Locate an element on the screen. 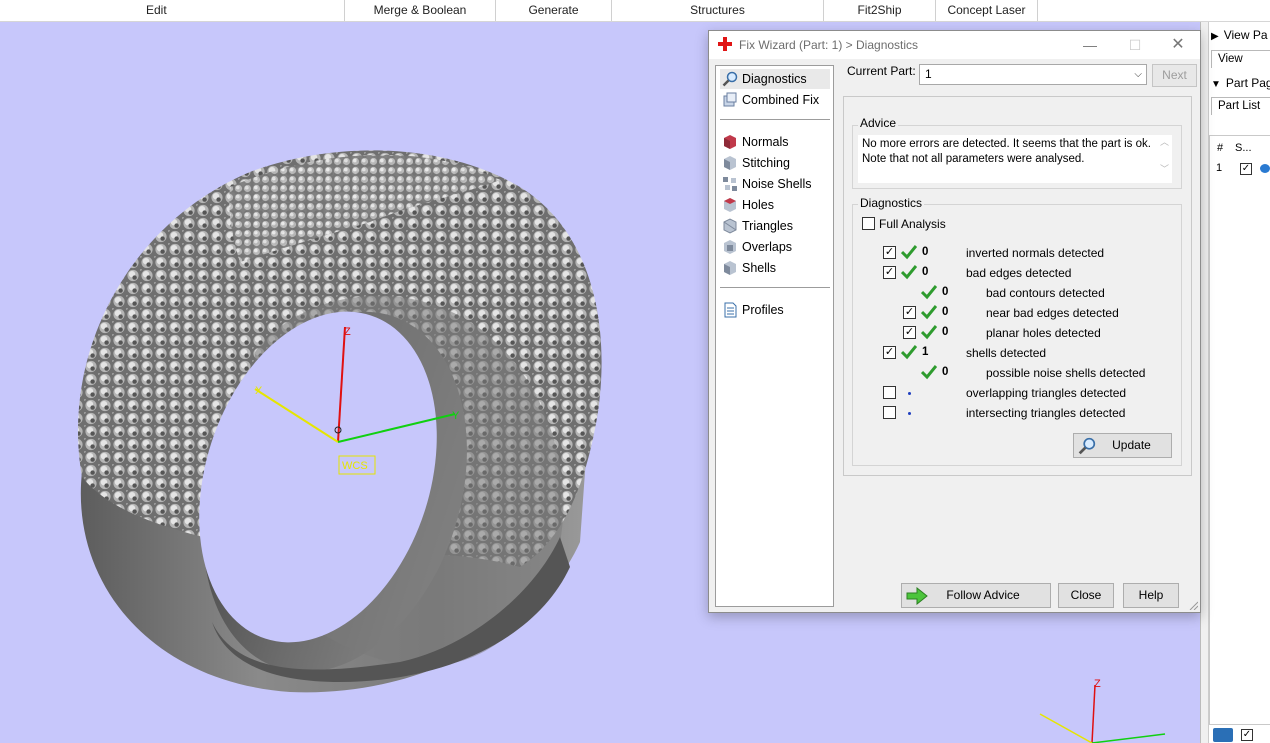 This screenshot has width=1270, height=743. minimize-icon: — is located at coordinates (1090, 45).